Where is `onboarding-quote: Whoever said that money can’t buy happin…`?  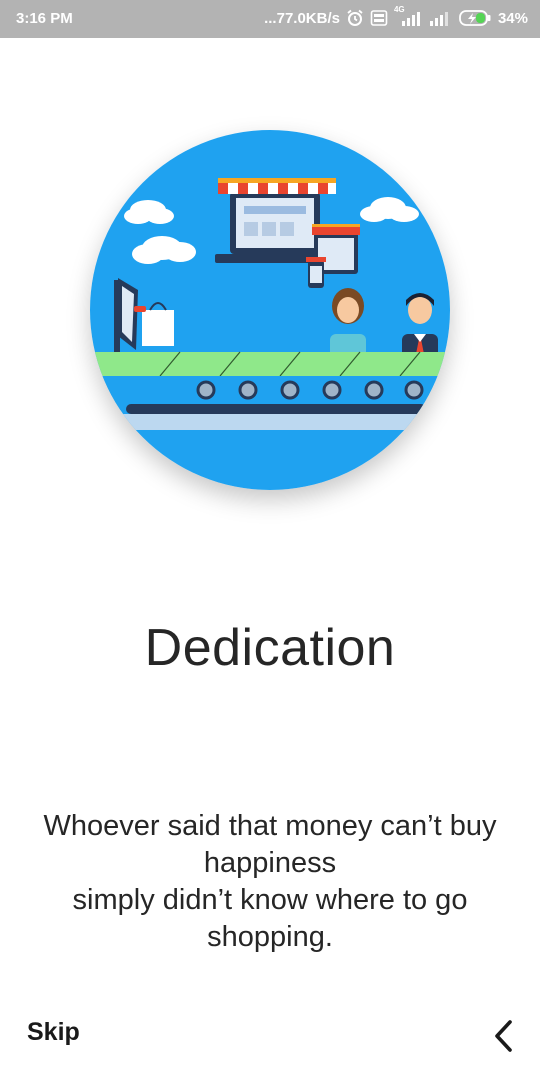
onboarding-quote: Whoever said that money can’t buy happin… is located at coordinates (270, 882).